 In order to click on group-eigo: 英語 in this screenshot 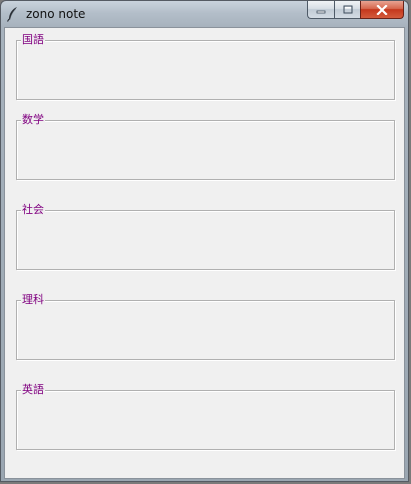, I will do `click(205, 416)`.